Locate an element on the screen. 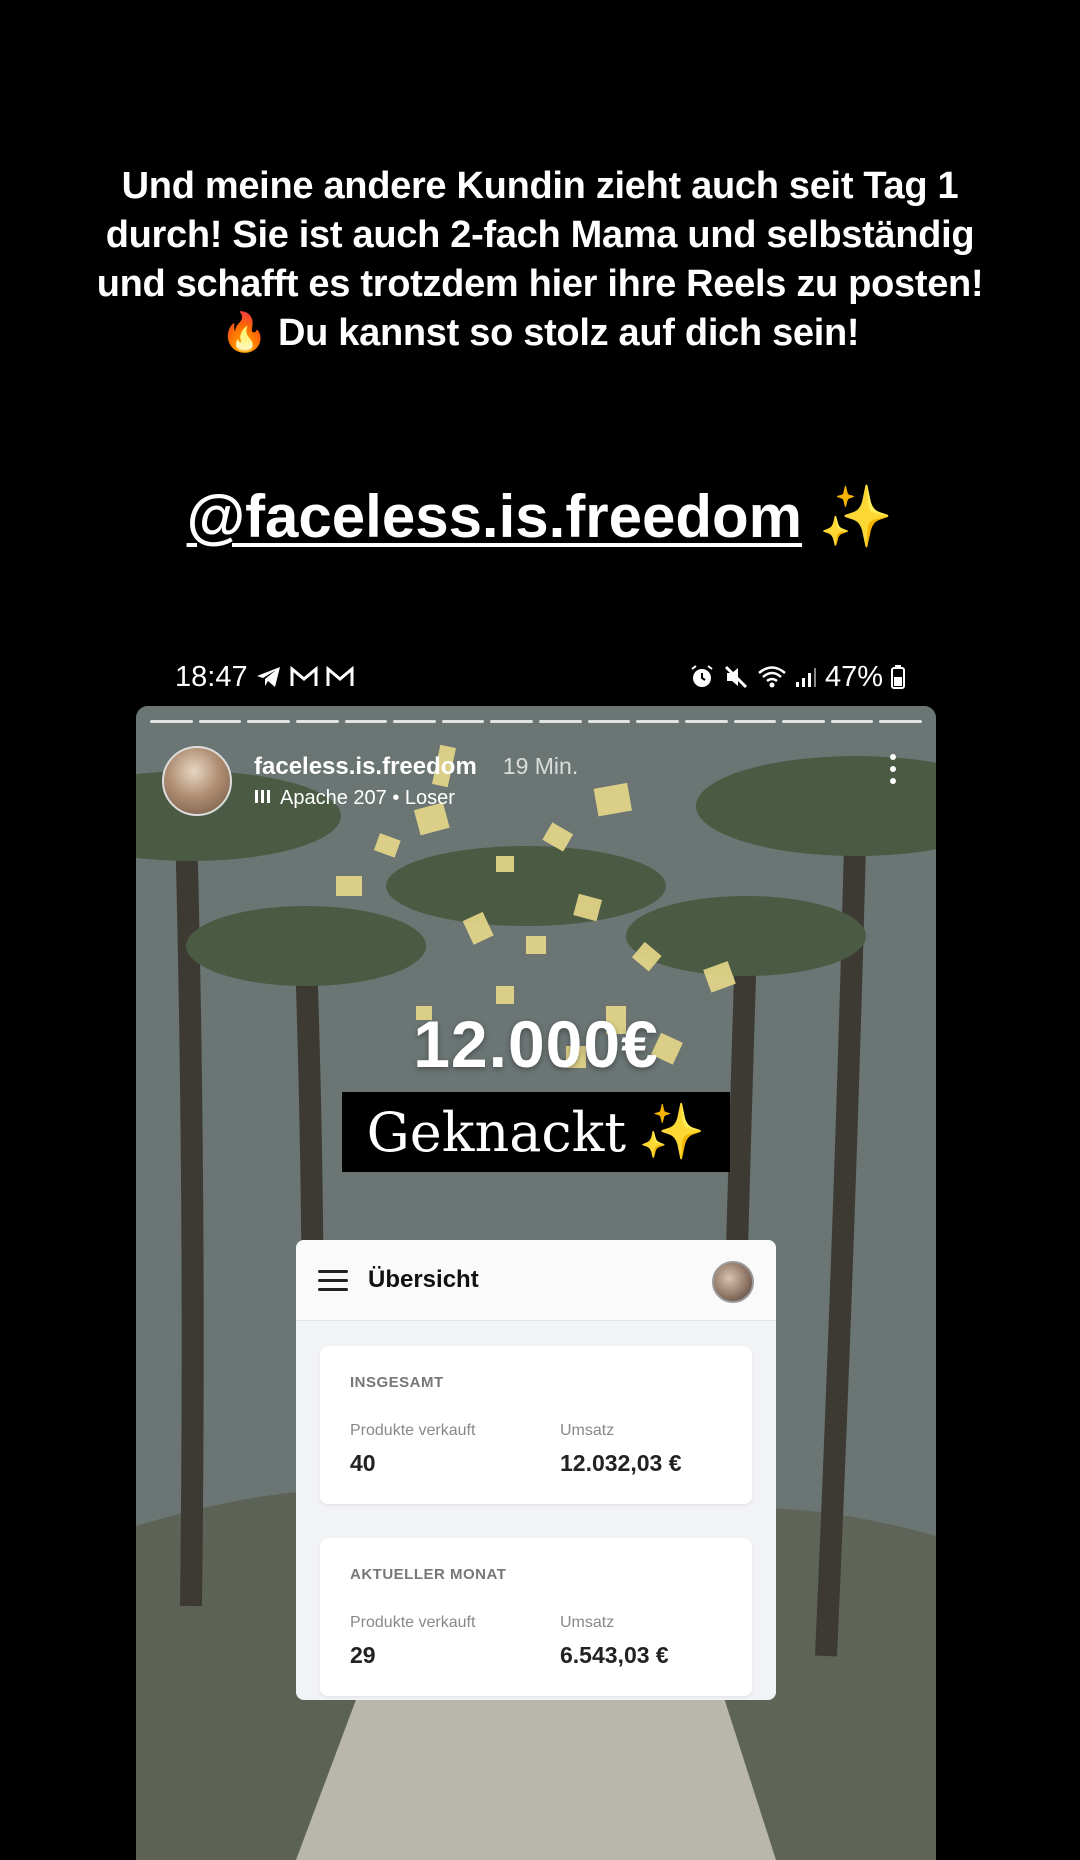 Image resolution: width=1080 pixels, height=1860 pixels. telegram-icon is located at coordinates (269, 677).